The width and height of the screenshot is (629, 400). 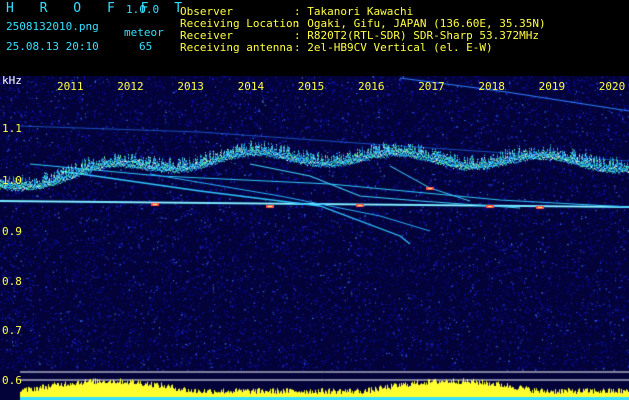 What do you see at coordinates (12, 128) in the screenshot?
I see `y-tick-label: 1.1` at bounding box center [12, 128].